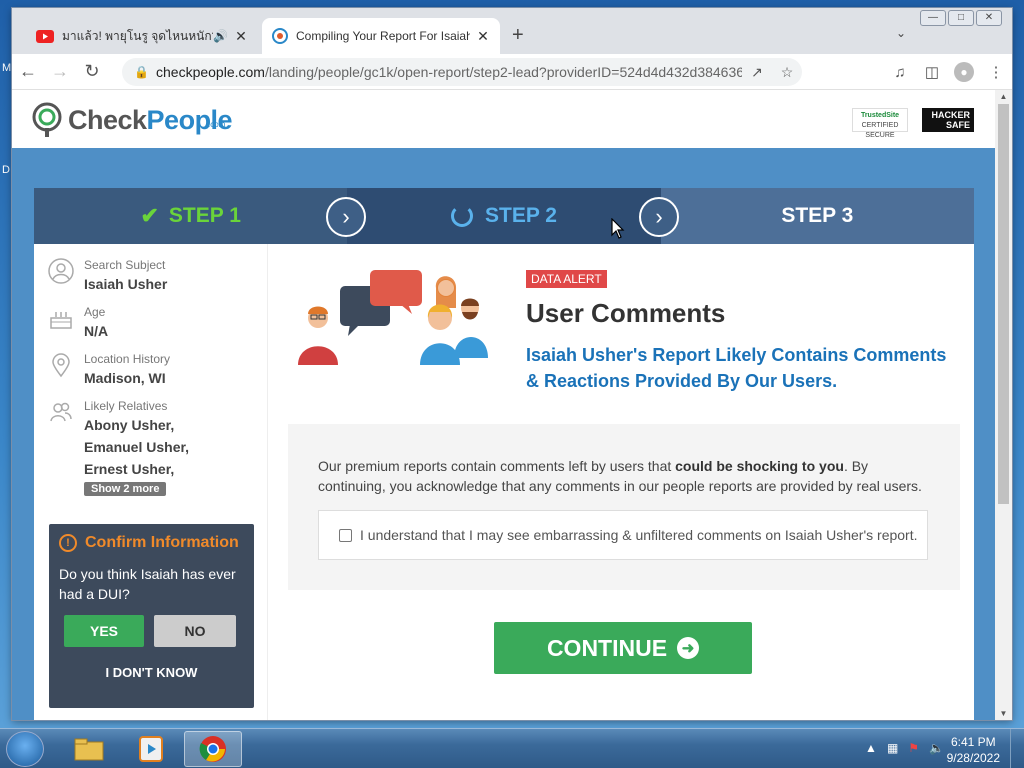  What do you see at coordinates (107, 276) in the screenshot?
I see `sidebar-subject: Search Subject Isaiah Usher` at bounding box center [107, 276].